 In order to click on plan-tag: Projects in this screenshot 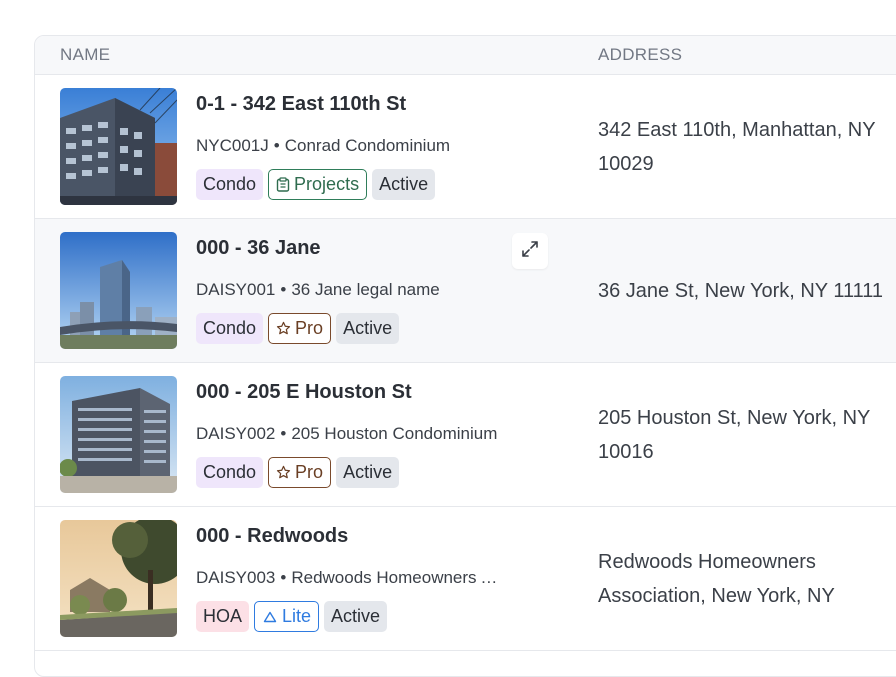, I will do `click(318, 184)`.